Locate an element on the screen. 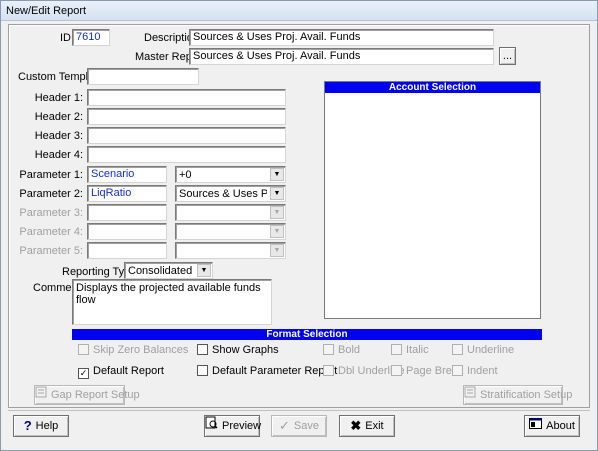 This screenshot has height=451, width=598. custom-template-field is located at coordinates (143, 76).